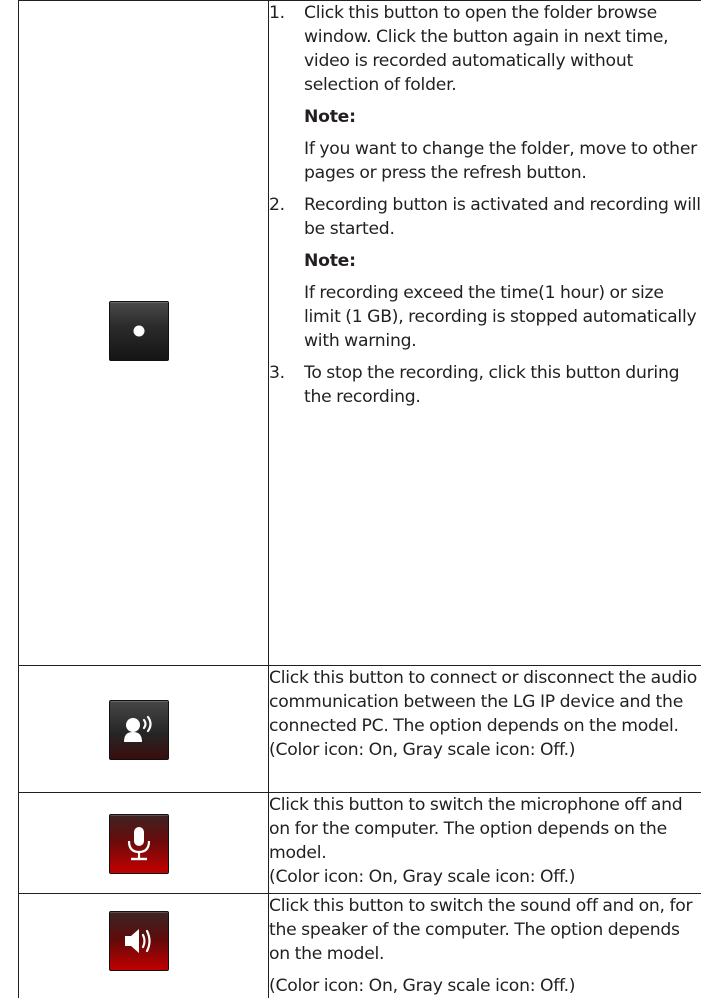 The height and width of the screenshot is (998, 701). I want to click on microphone-button, so click(139, 844).